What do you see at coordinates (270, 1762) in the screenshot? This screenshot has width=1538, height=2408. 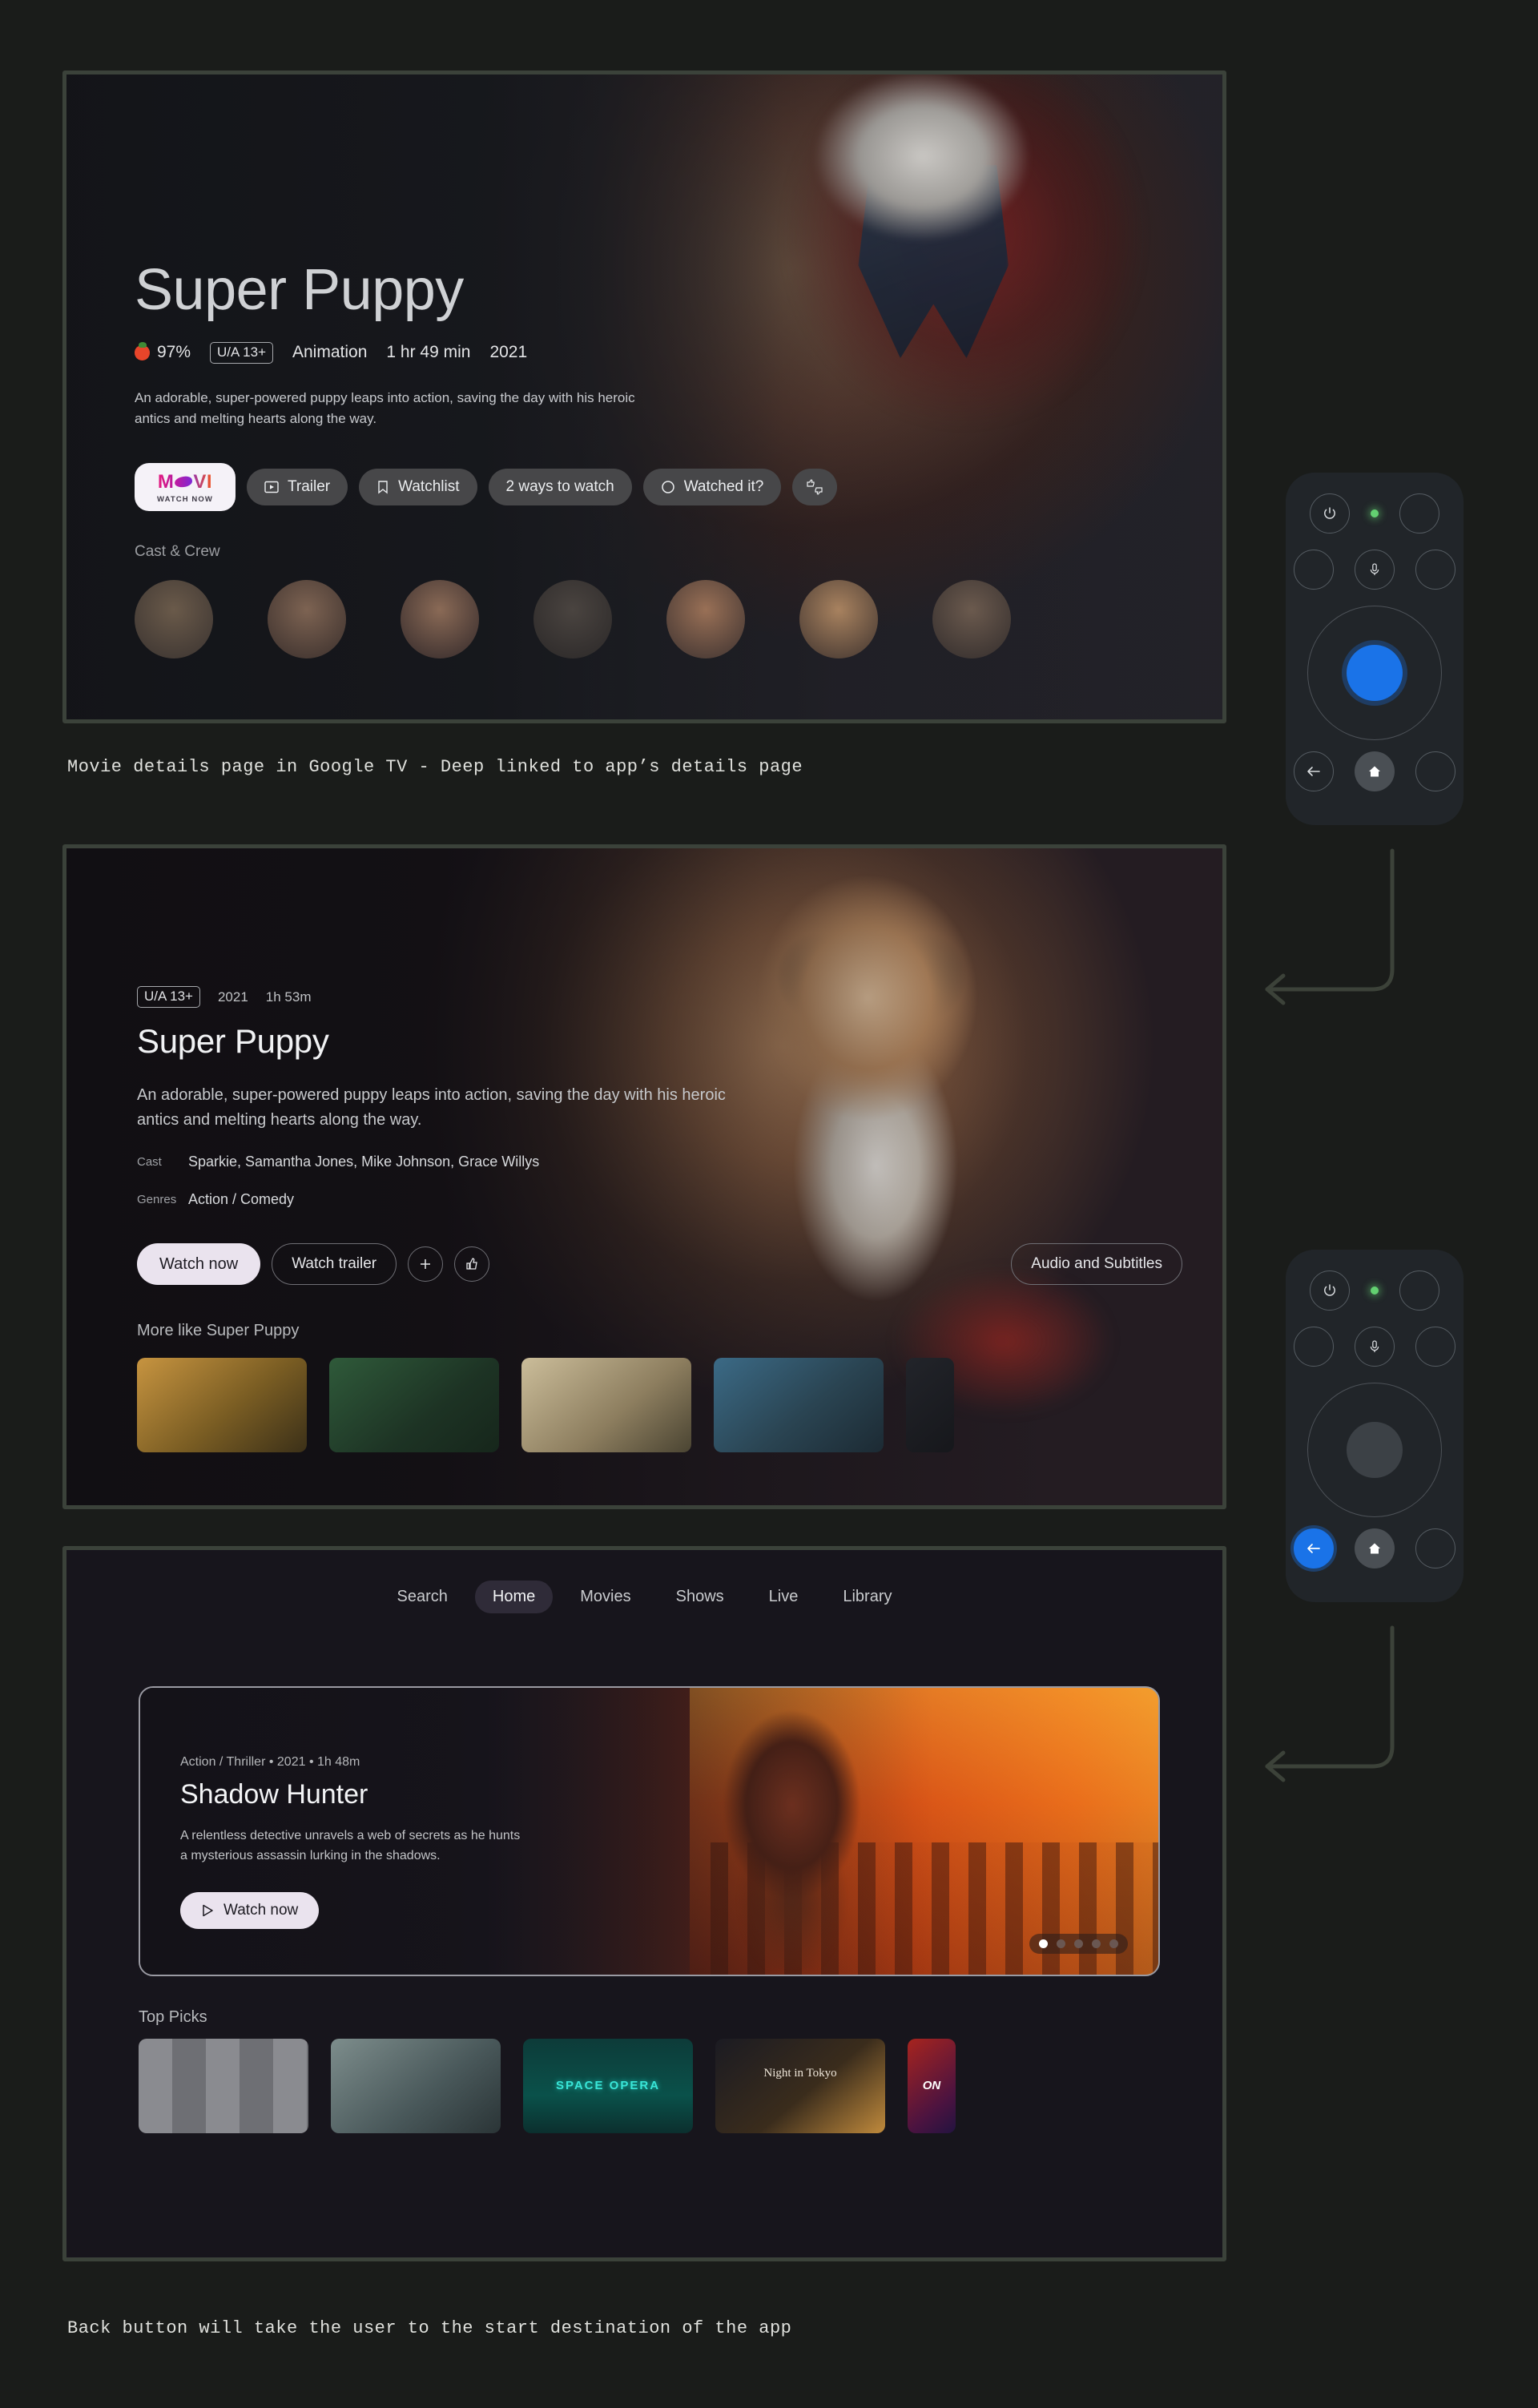 I see `hero-meta: Action / Thriller • 2021 • 1h 48m` at bounding box center [270, 1762].